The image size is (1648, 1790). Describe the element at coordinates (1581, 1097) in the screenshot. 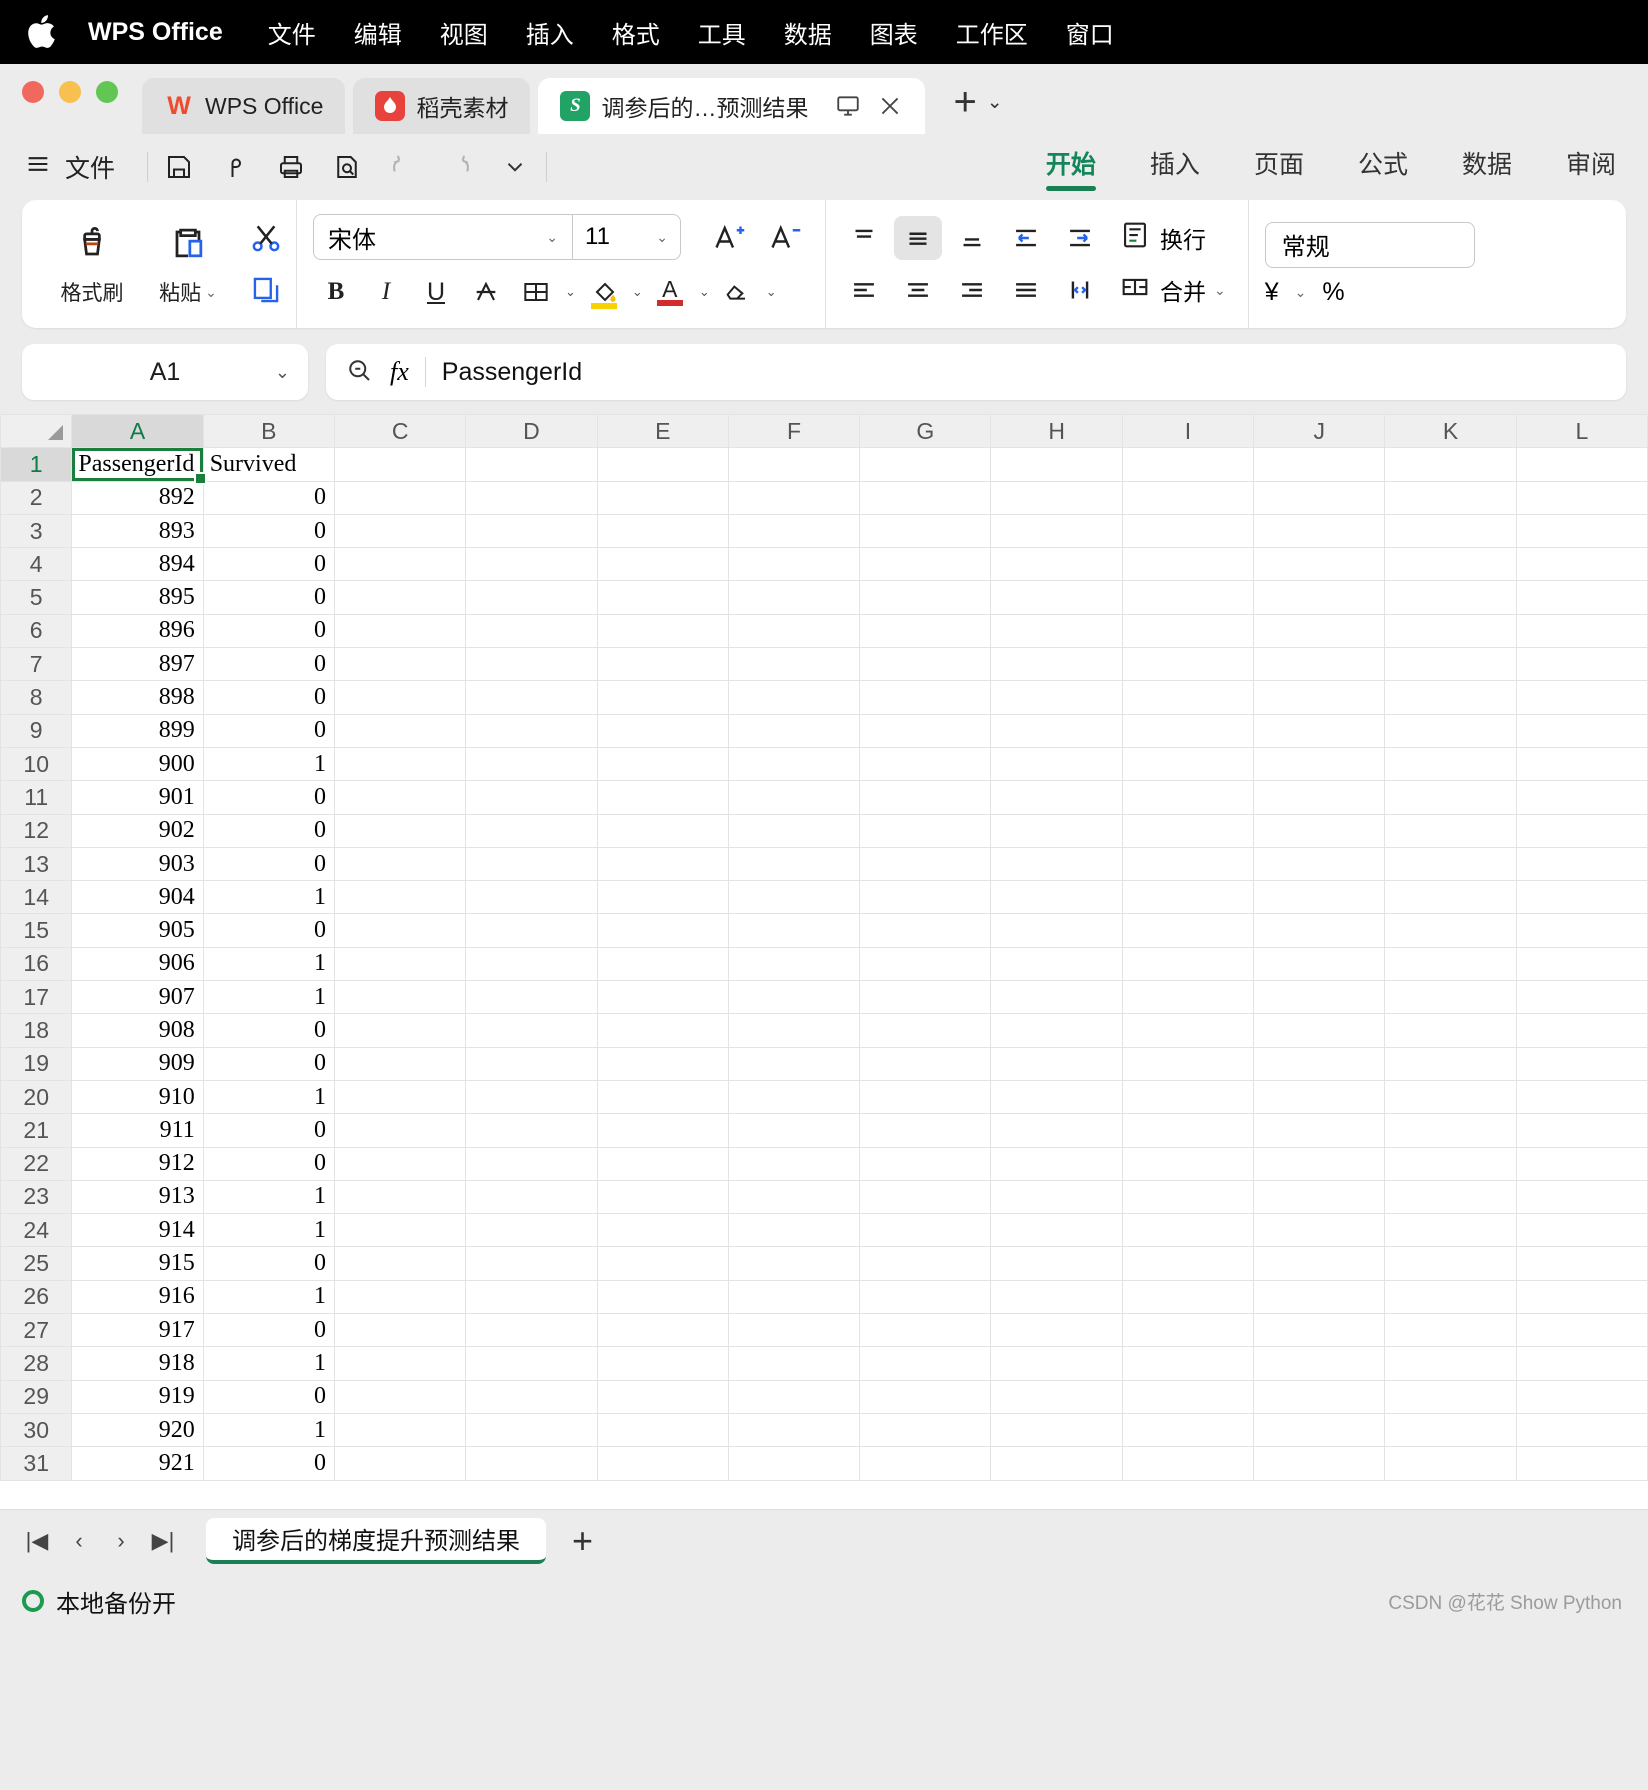

I see `cell-L20` at that location.